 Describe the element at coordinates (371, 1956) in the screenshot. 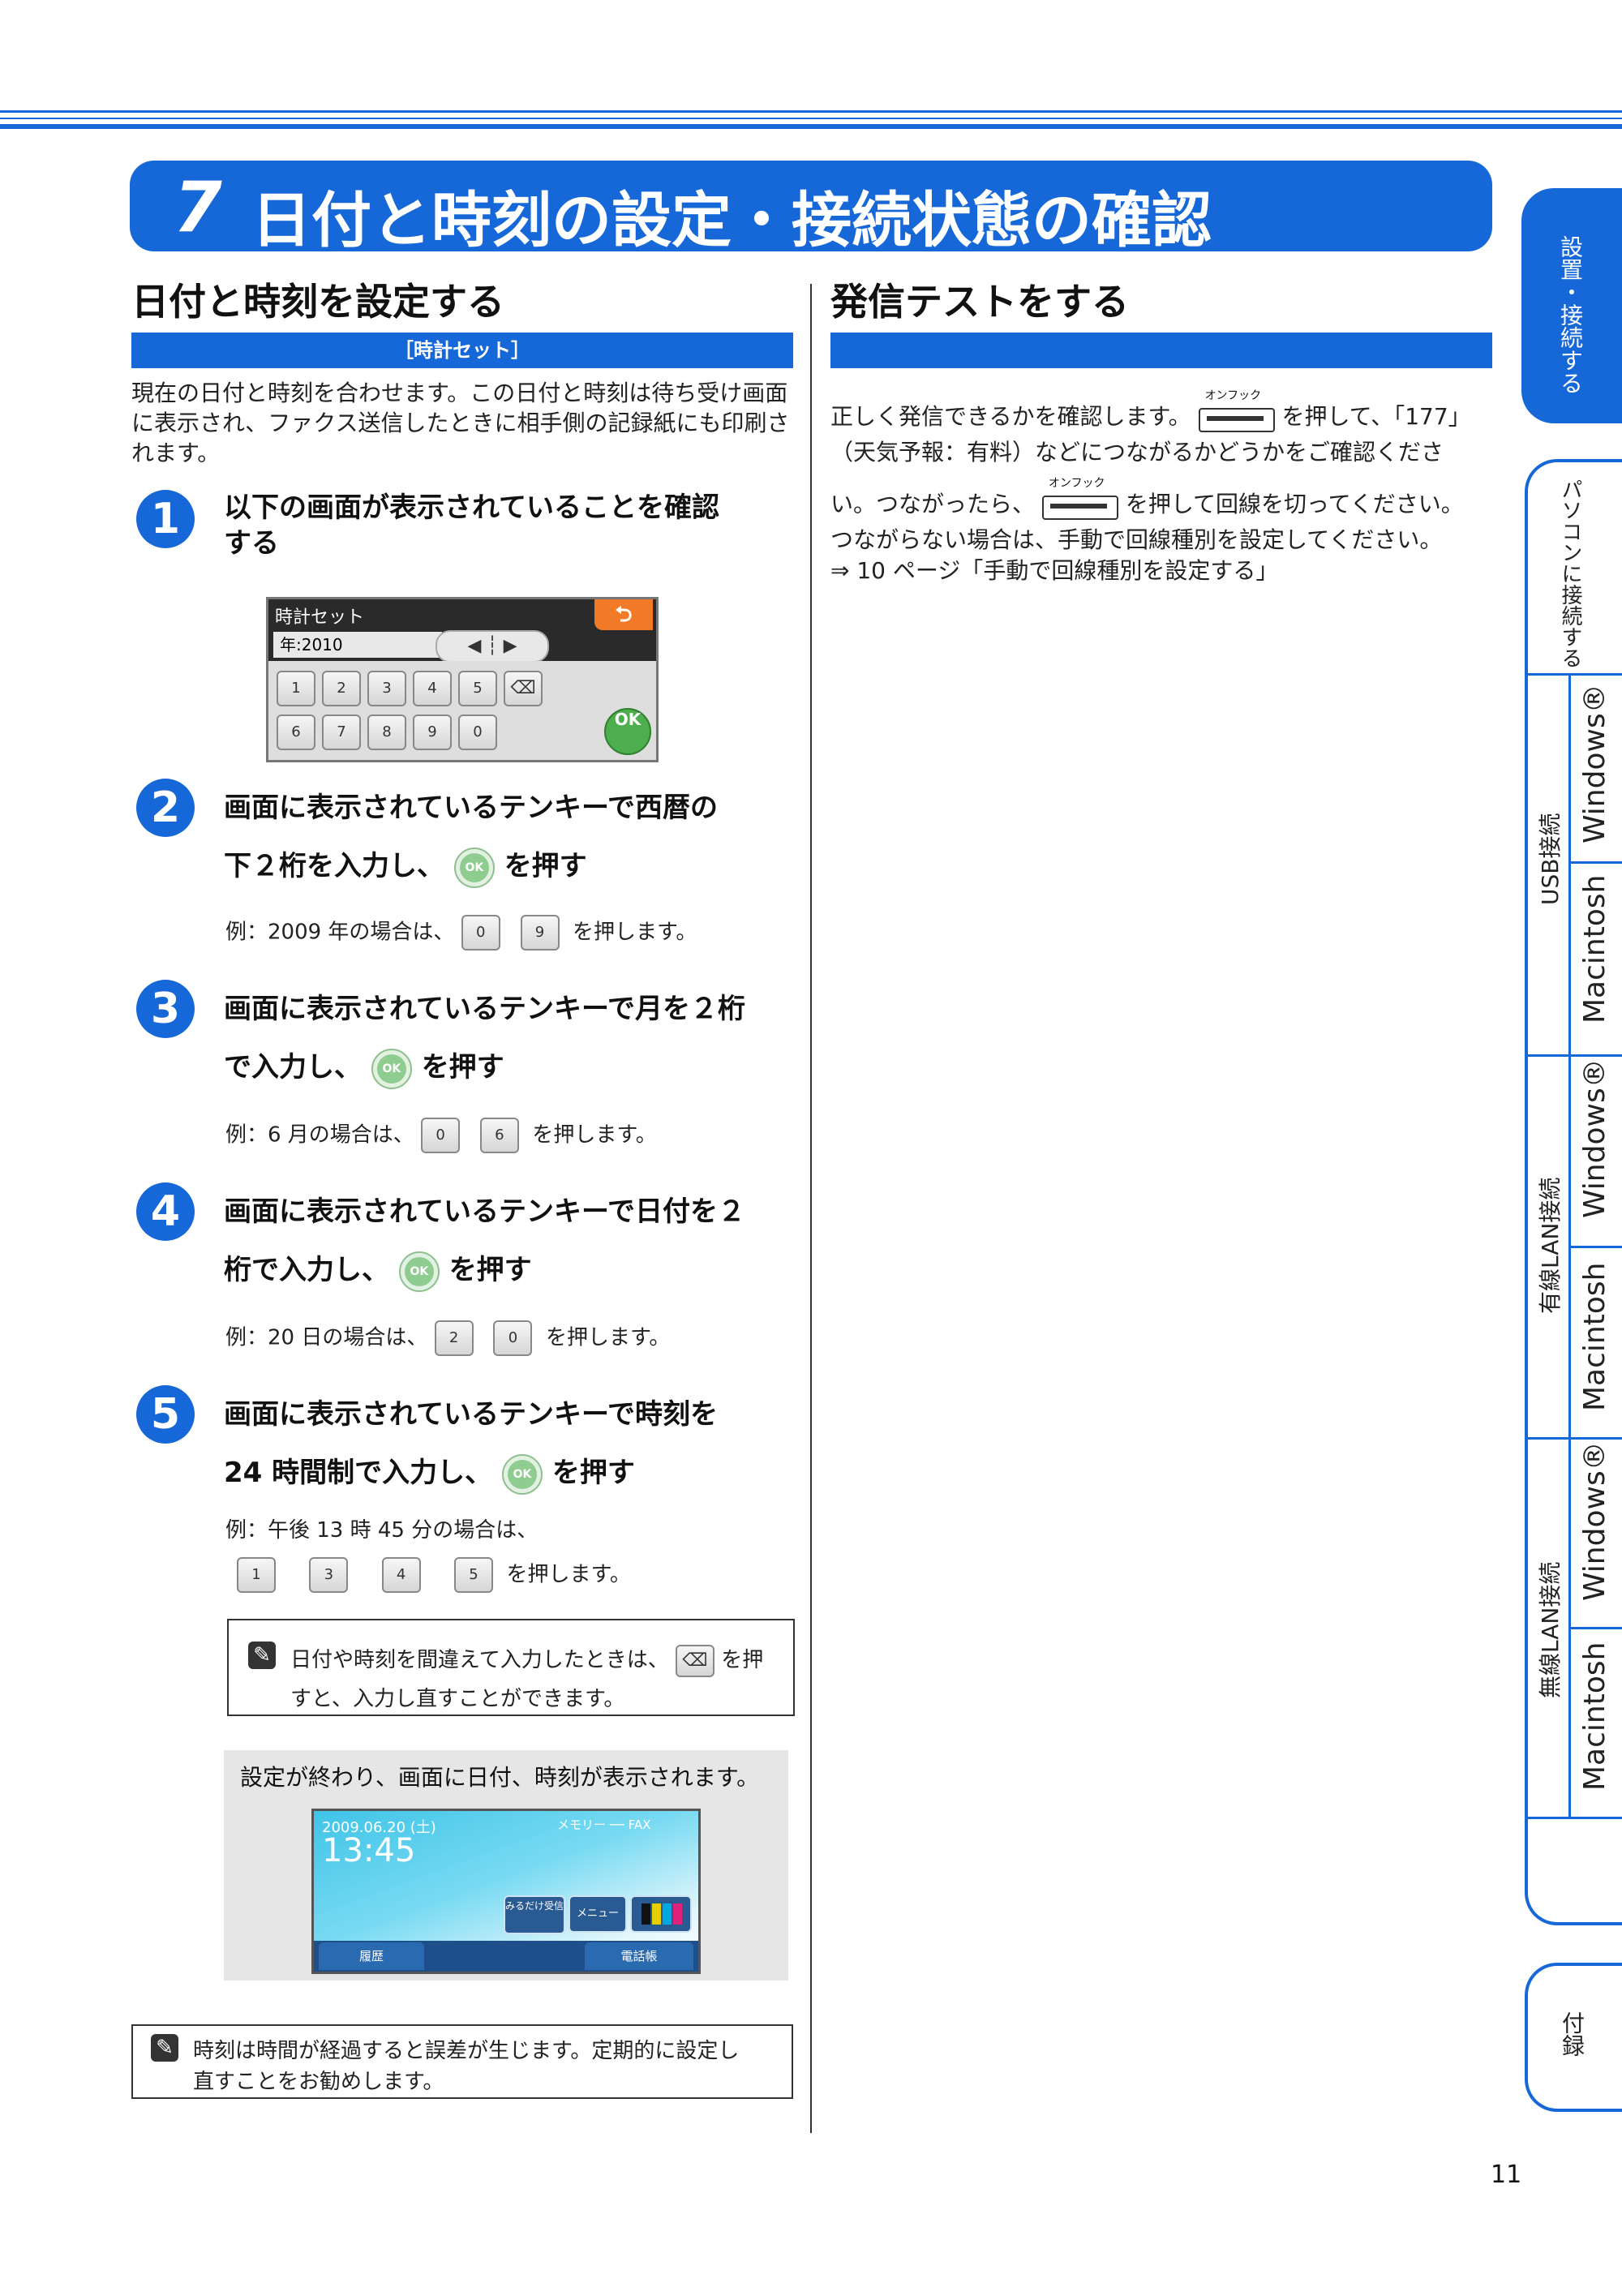

I see `history-tab: 履歴` at that location.